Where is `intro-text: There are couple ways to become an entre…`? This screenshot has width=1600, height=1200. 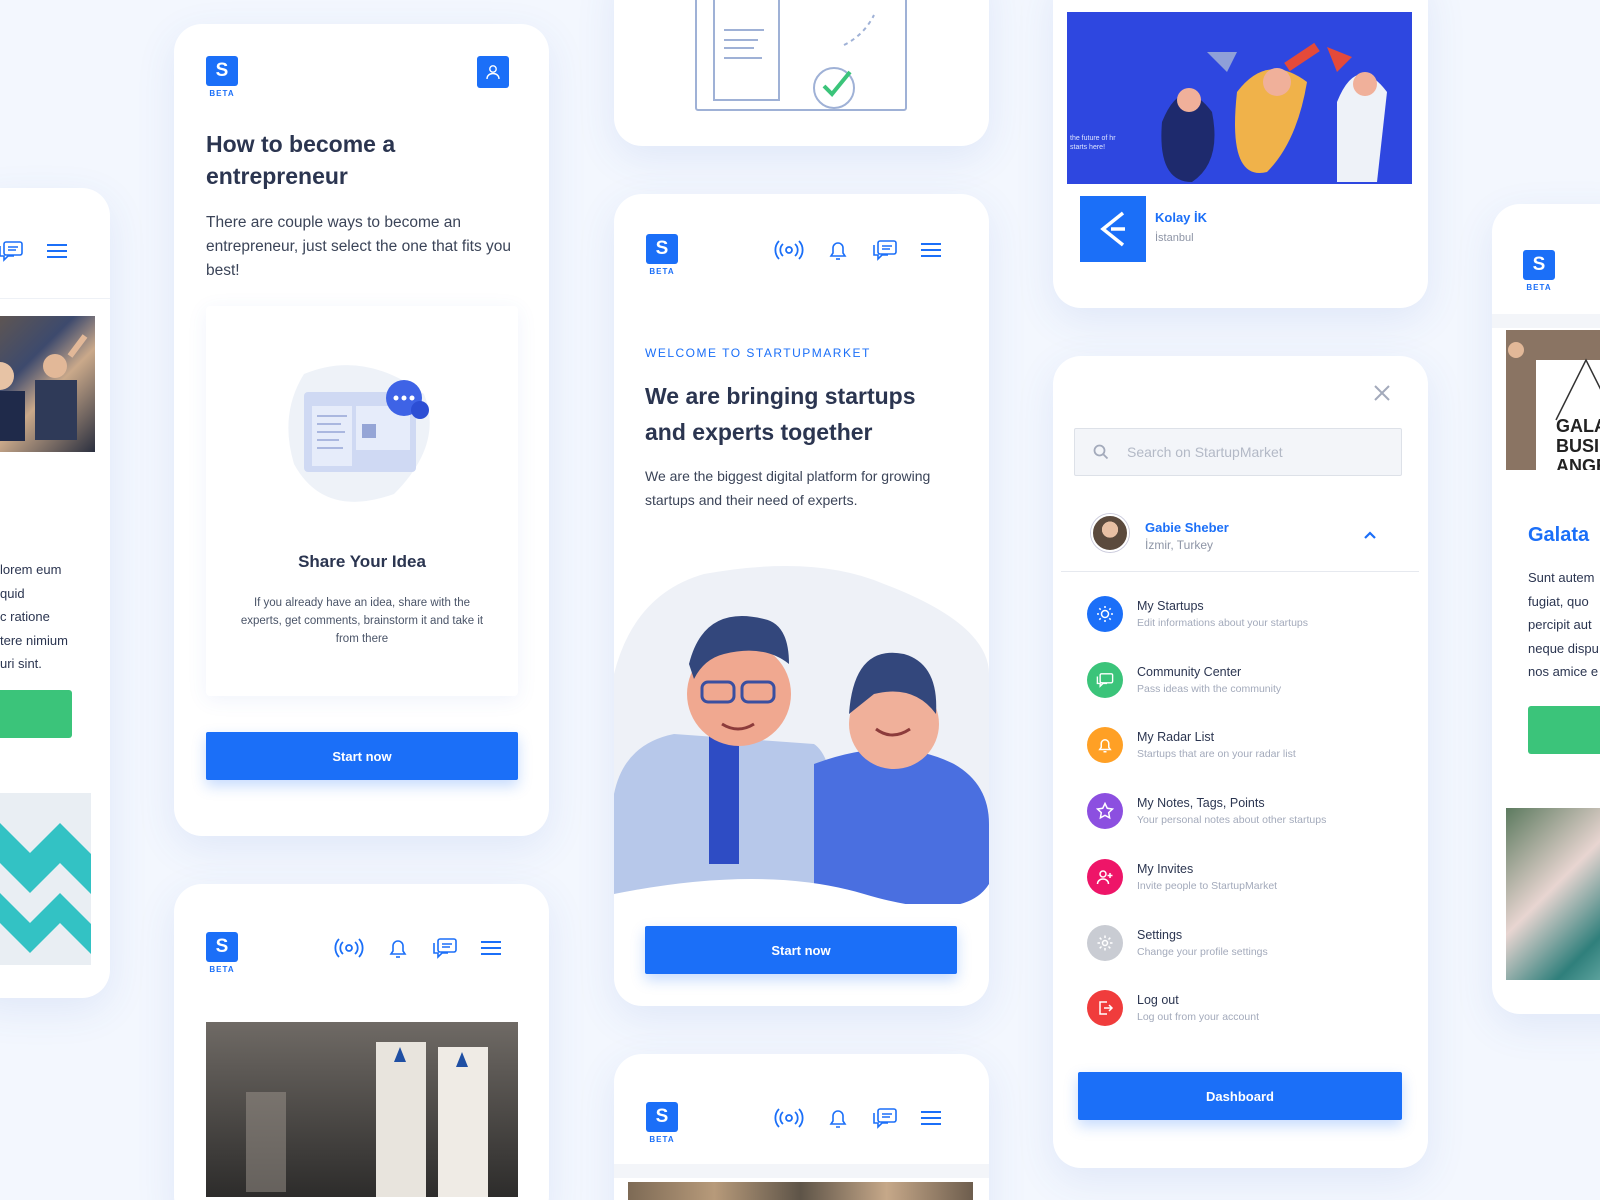
intro-text: There are couple ways to become an entre… is located at coordinates (359, 246).